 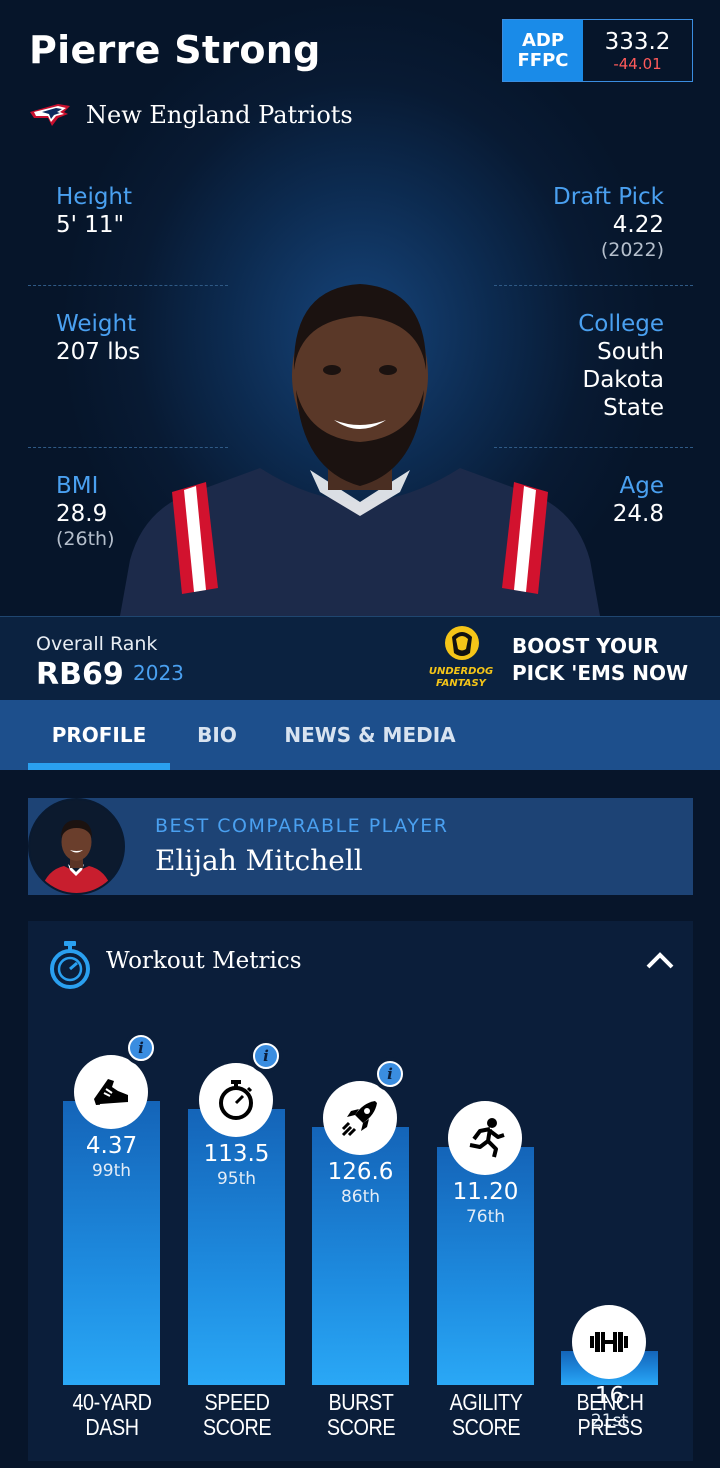 What do you see at coordinates (660, 960) in the screenshot?
I see `chevron-up-icon` at bounding box center [660, 960].